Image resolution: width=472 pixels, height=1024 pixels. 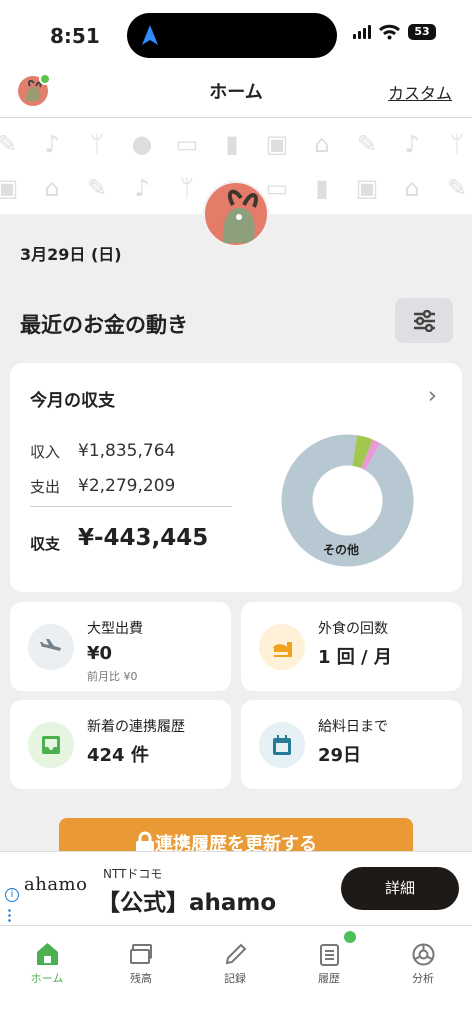 What do you see at coordinates (235, 978) in the screenshot?
I see `nav-record-label: 記録` at bounding box center [235, 978].